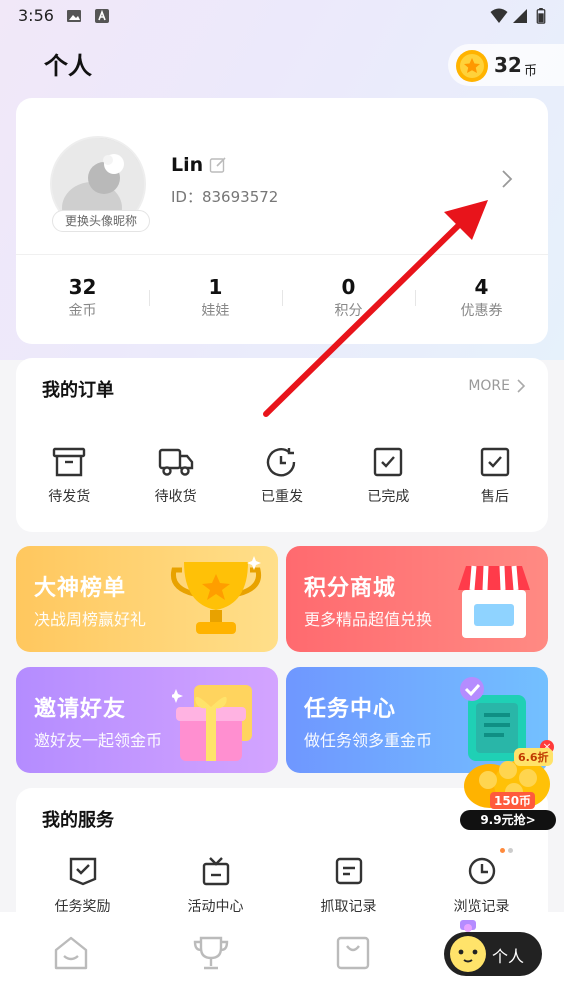 The image size is (564, 1002). I want to click on stat-coins: 32 金币, so click(82, 299).